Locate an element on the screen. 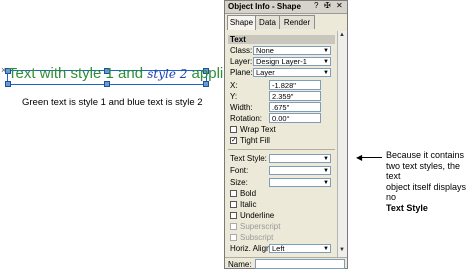  superscript-label: Superscript is located at coordinates (260, 226).